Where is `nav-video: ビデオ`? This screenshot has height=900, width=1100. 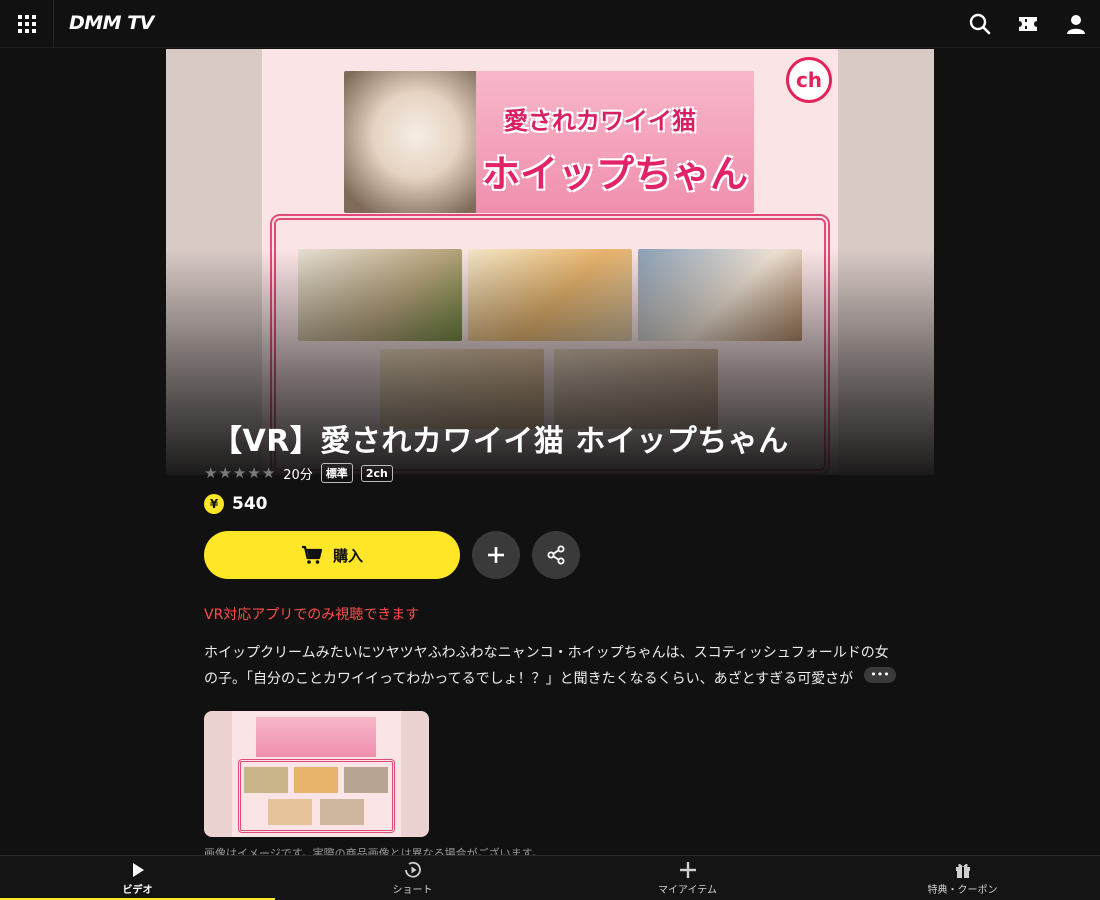
nav-video: ビデオ is located at coordinates (137, 878).